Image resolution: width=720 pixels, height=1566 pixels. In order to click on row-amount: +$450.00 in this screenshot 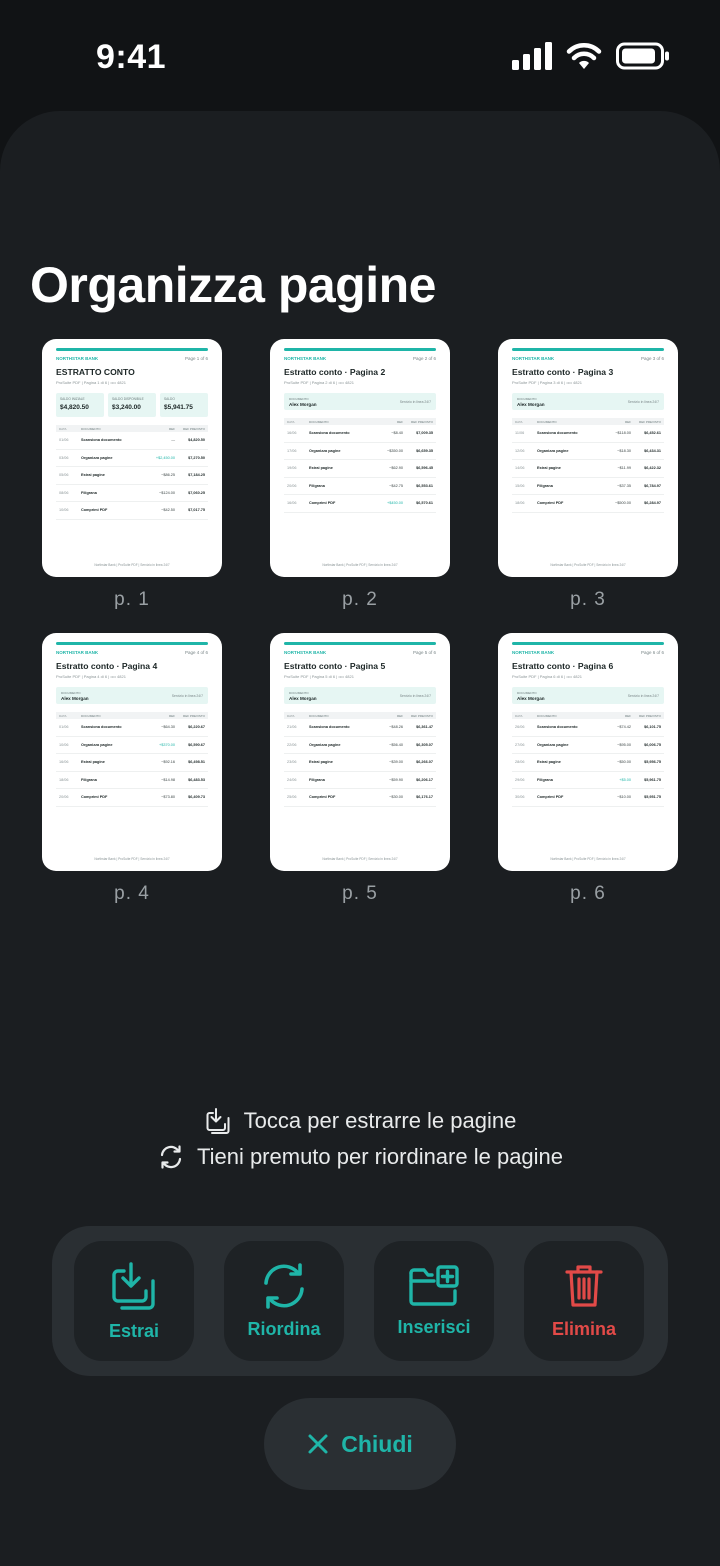, I will do `click(395, 503)`.